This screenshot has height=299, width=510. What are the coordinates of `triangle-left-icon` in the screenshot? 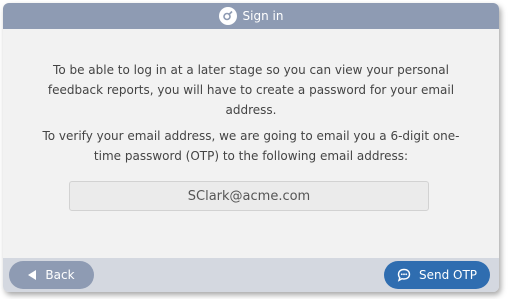 It's located at (32, 275).